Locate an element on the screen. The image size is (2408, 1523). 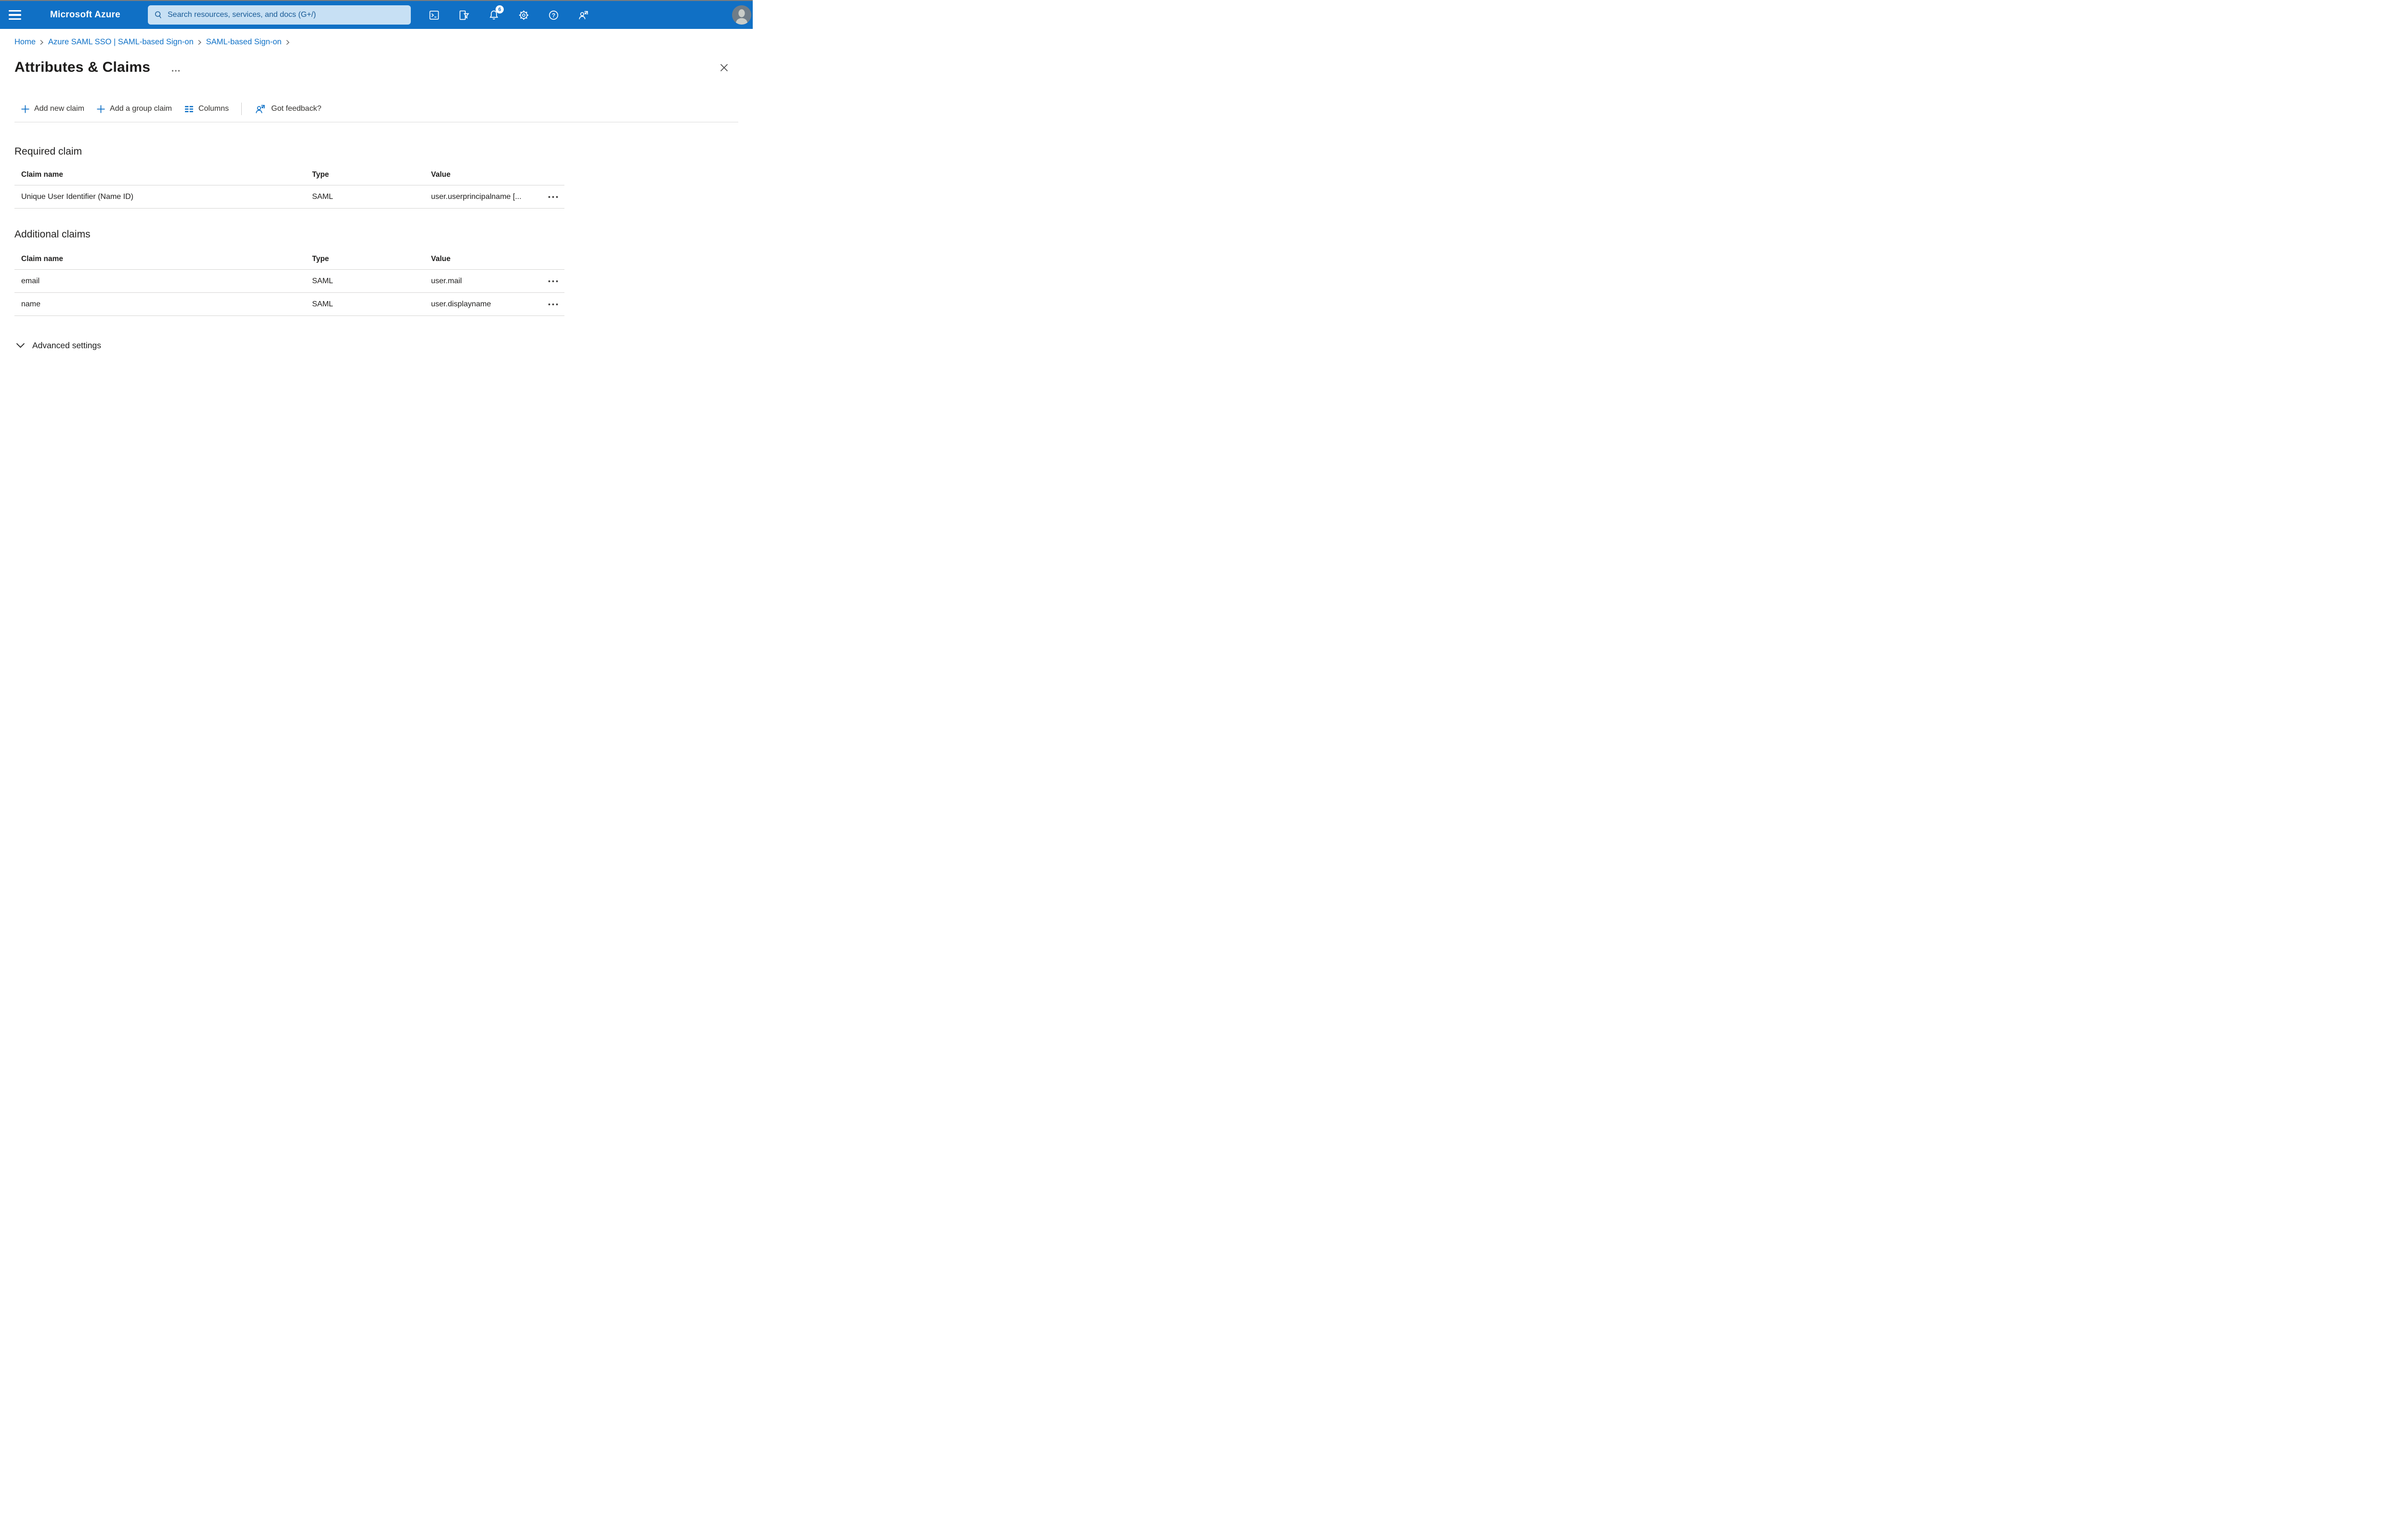
directory-filter-button is located at coordinates (464, 15).